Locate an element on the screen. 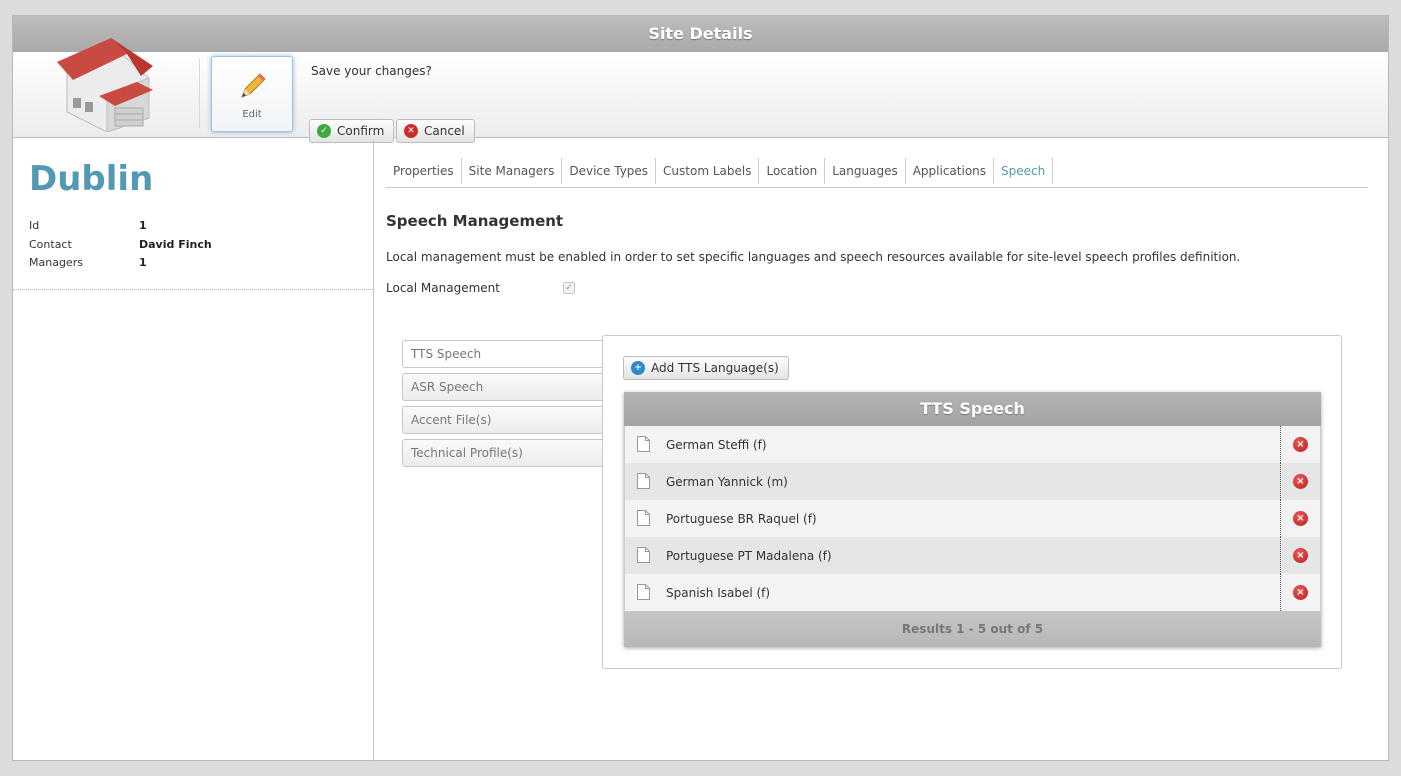 The width and height of the screenshot is (1401, 776). side-tab-technical-profiles: Technical Profile(s) is located at coordinates (503, 453).